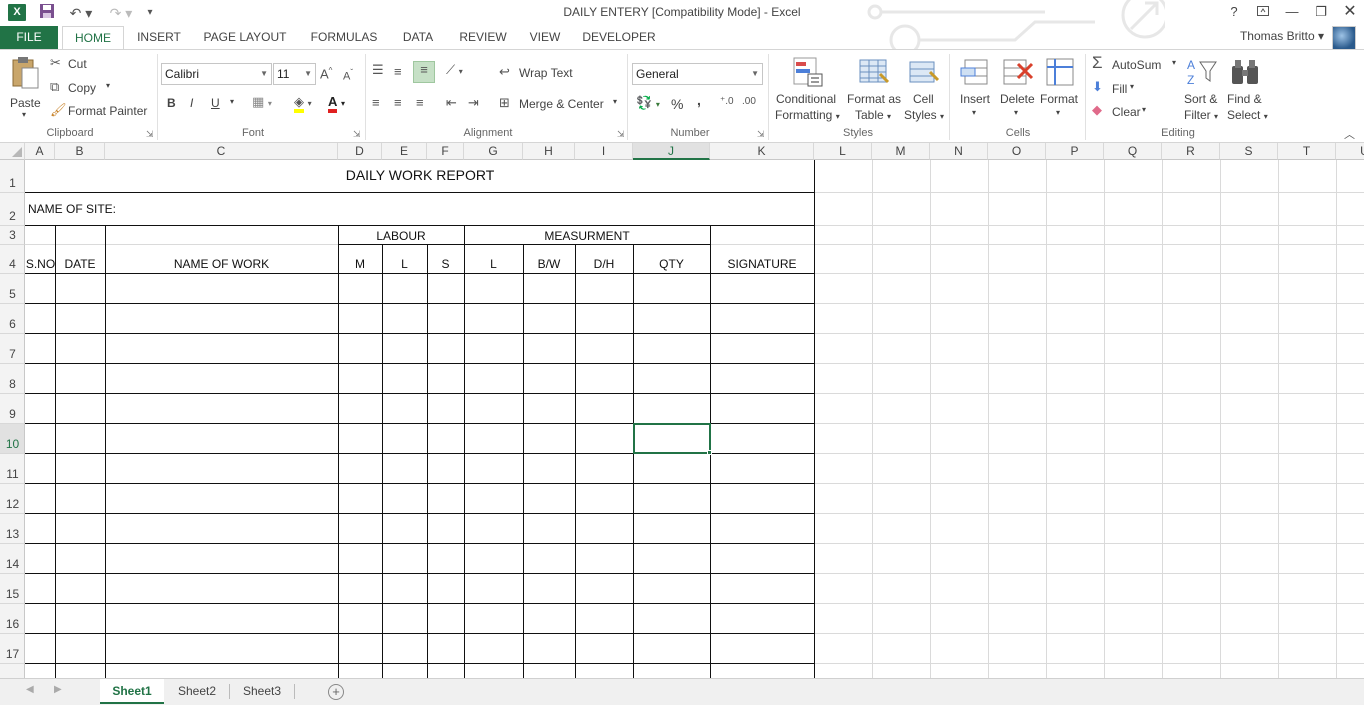  I want to click on comma-style-button: ,, so click(699, 100).